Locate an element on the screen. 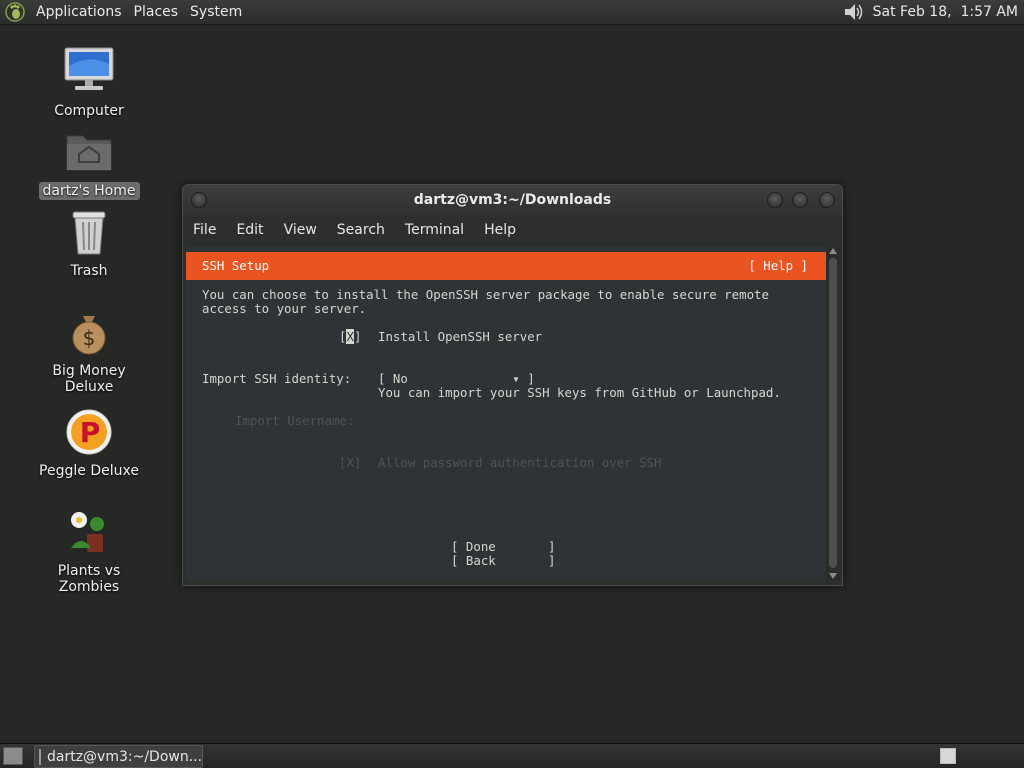  gnome-foot-icon is located at coordinates (15, 12).